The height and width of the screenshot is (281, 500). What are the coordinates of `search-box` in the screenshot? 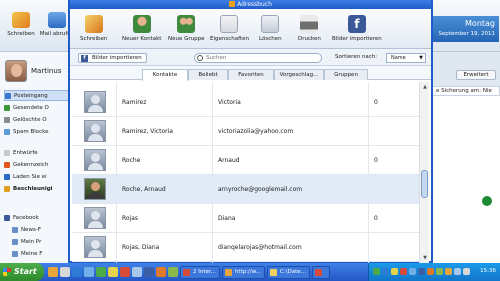 It's located at (258, 58).